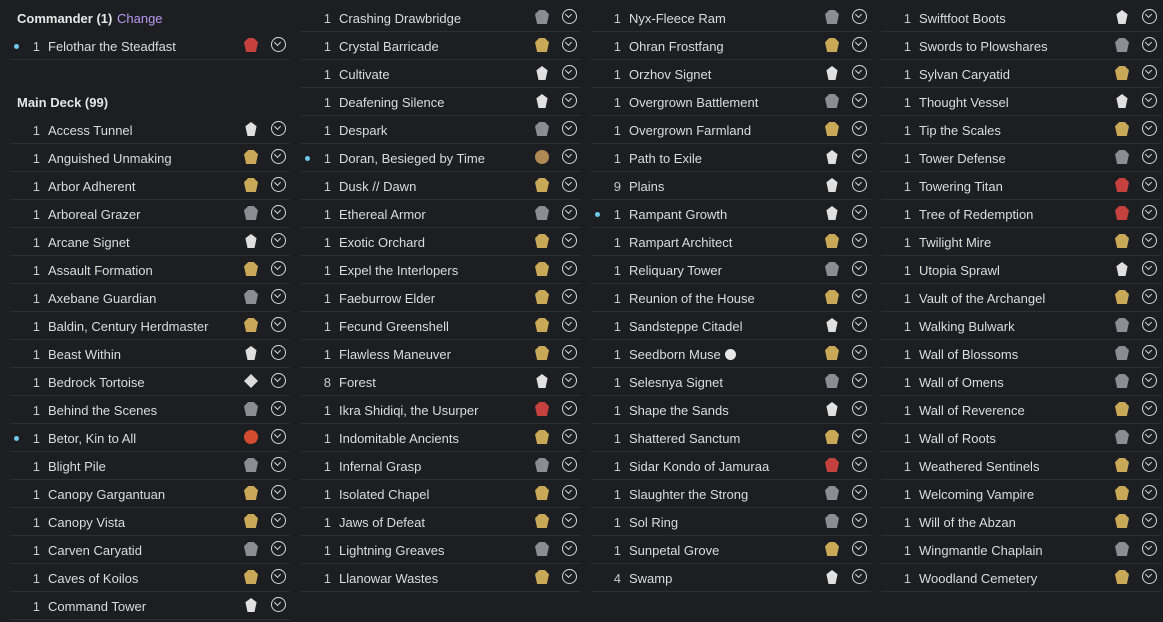  Describe the element at coordinates (1021, 354) in the screenshot. I see `card-row: 1 Wall of Blossoms` at that location.